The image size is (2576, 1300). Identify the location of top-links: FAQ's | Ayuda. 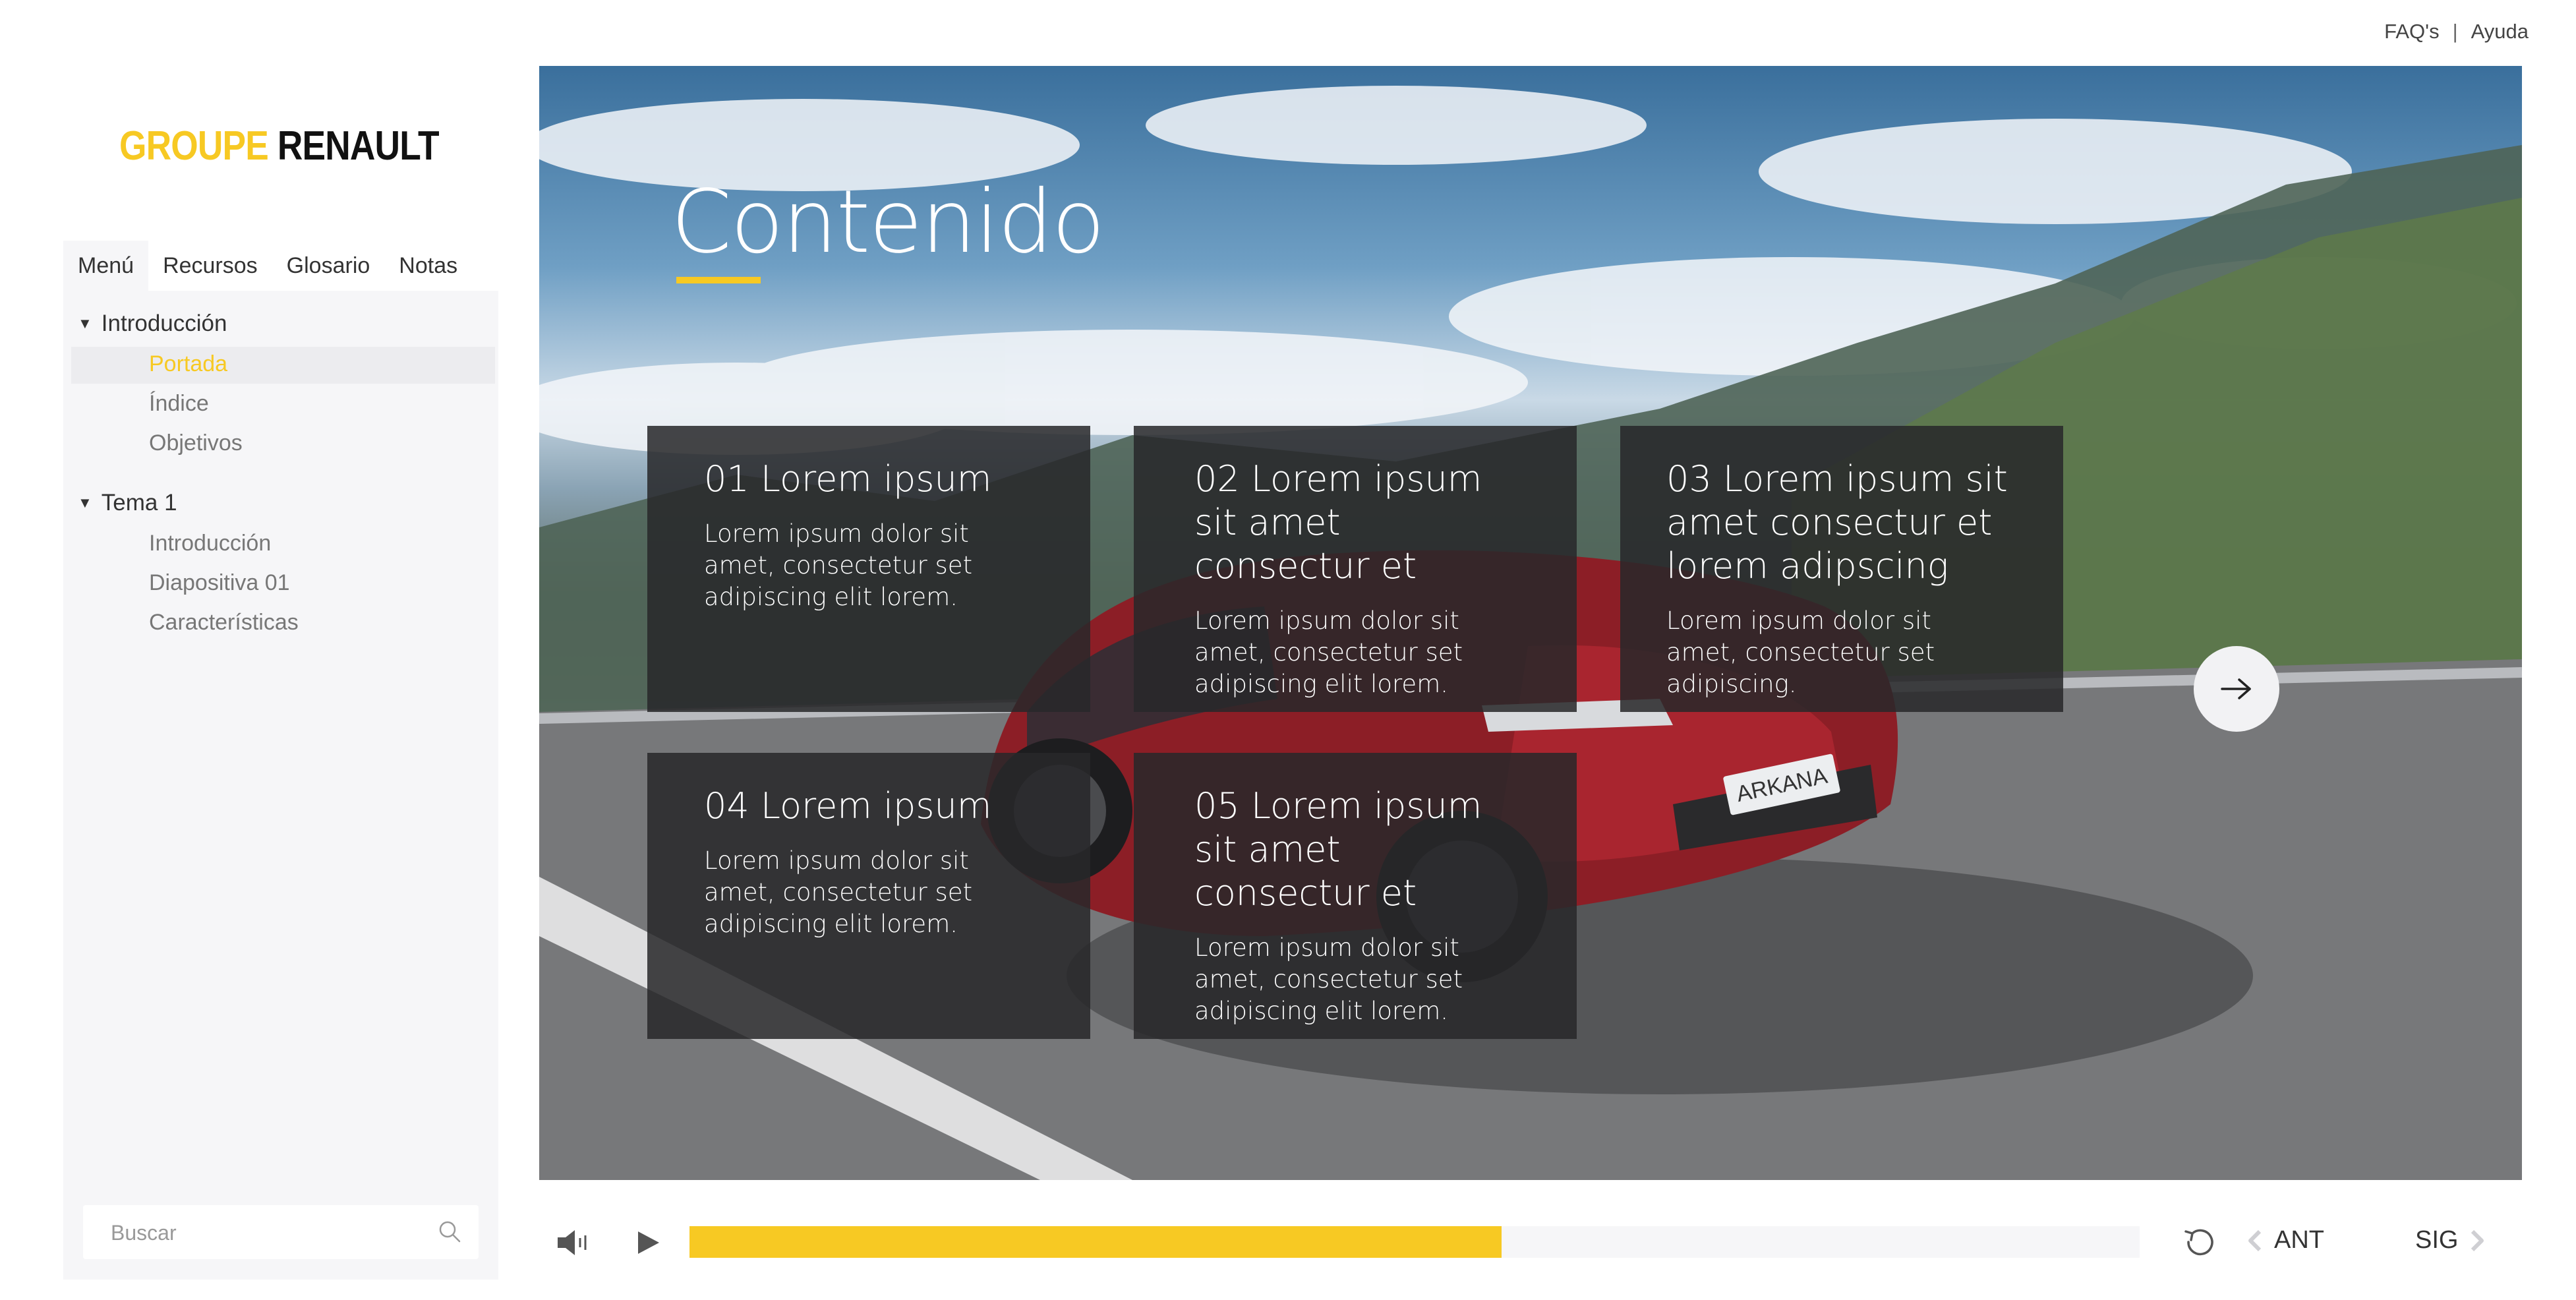
(2456, 32).